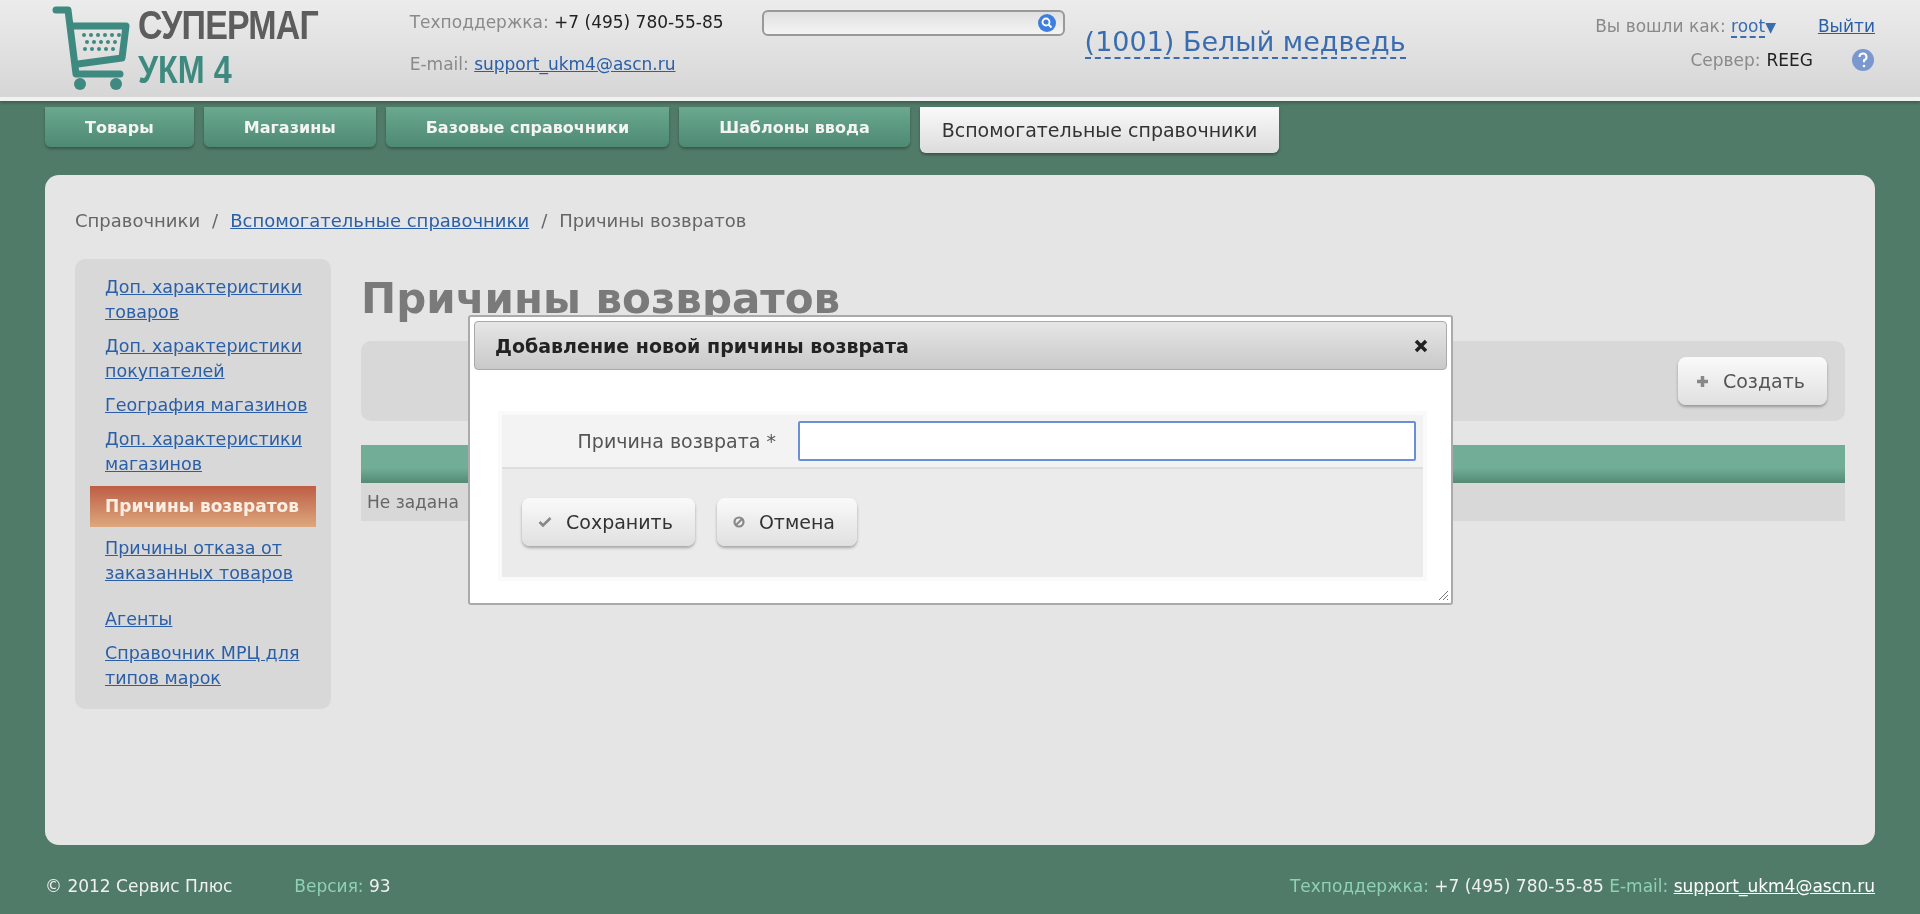 This screenshot has height=914, width=1920. What do you see at coordinates (738, 522) in the screenshot?
I see `cancel-icon` at bounding box center [738, 522].